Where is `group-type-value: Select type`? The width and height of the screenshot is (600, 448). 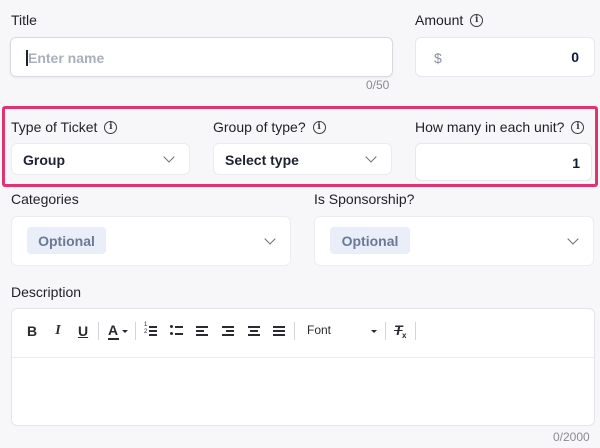
group-type-value: Select type is located at coordinates (262, 160).